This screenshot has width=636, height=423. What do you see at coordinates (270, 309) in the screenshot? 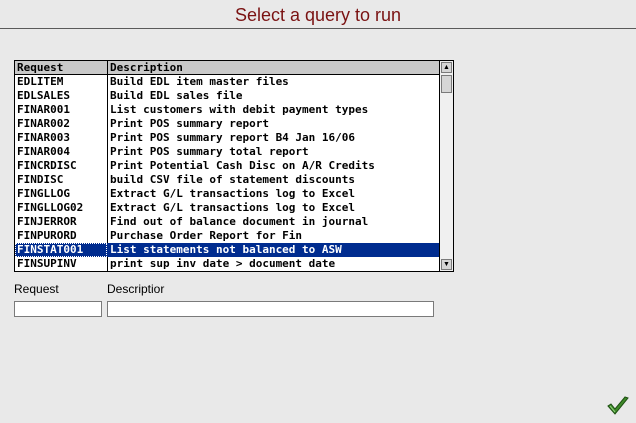
I see `description-field` at bounding box center [270, 309].